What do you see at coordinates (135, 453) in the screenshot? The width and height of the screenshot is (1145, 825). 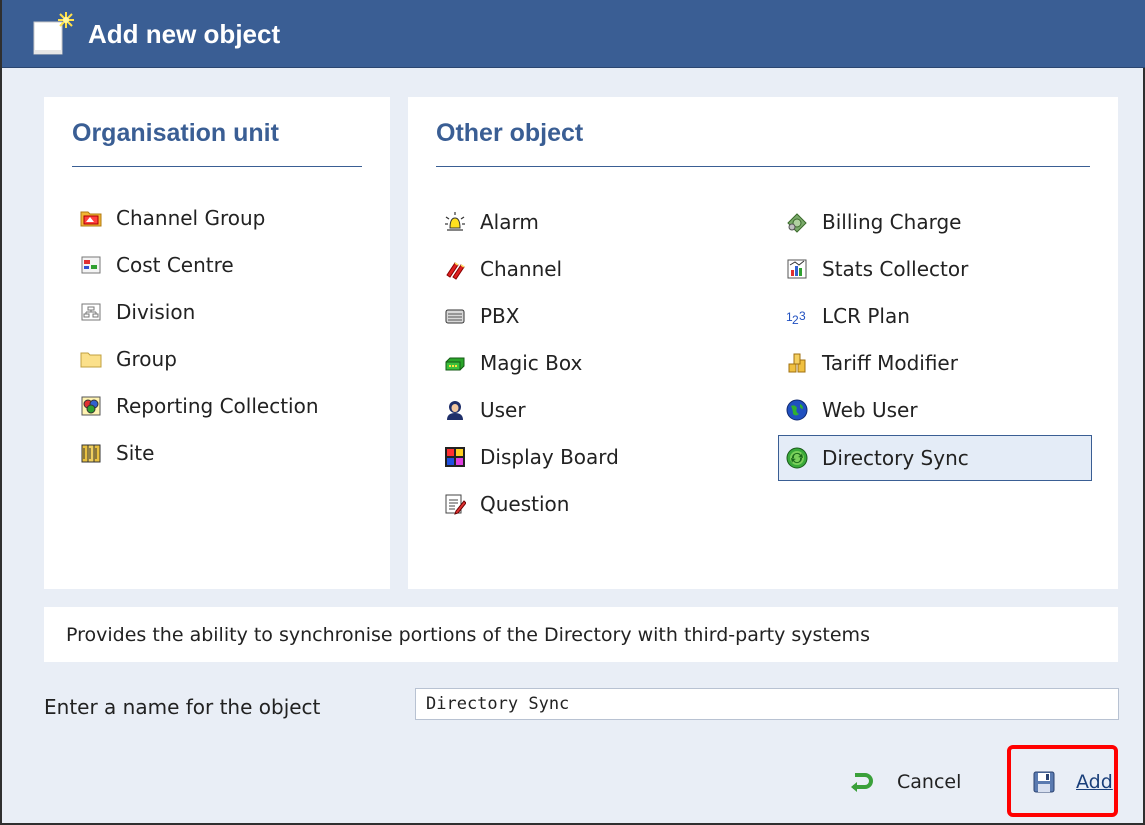 I see `org-item-label: Site` at bounding box center [135, 453].